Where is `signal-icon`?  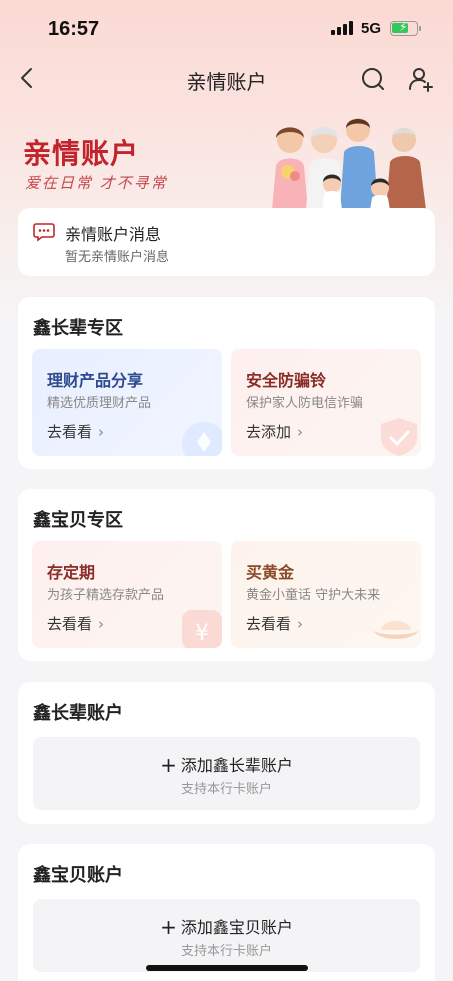 signal-icon is located at coordinates (343, 28).